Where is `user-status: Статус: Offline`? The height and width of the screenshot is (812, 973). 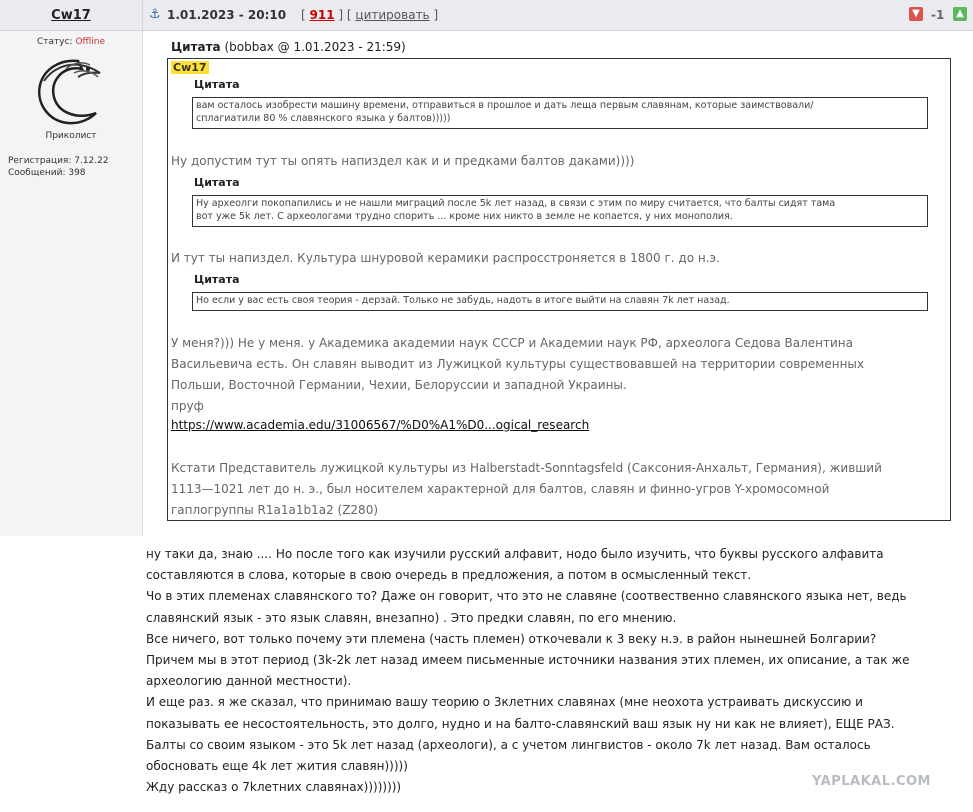 user-status: Статус: Offline is located at coordinates (71, 42).